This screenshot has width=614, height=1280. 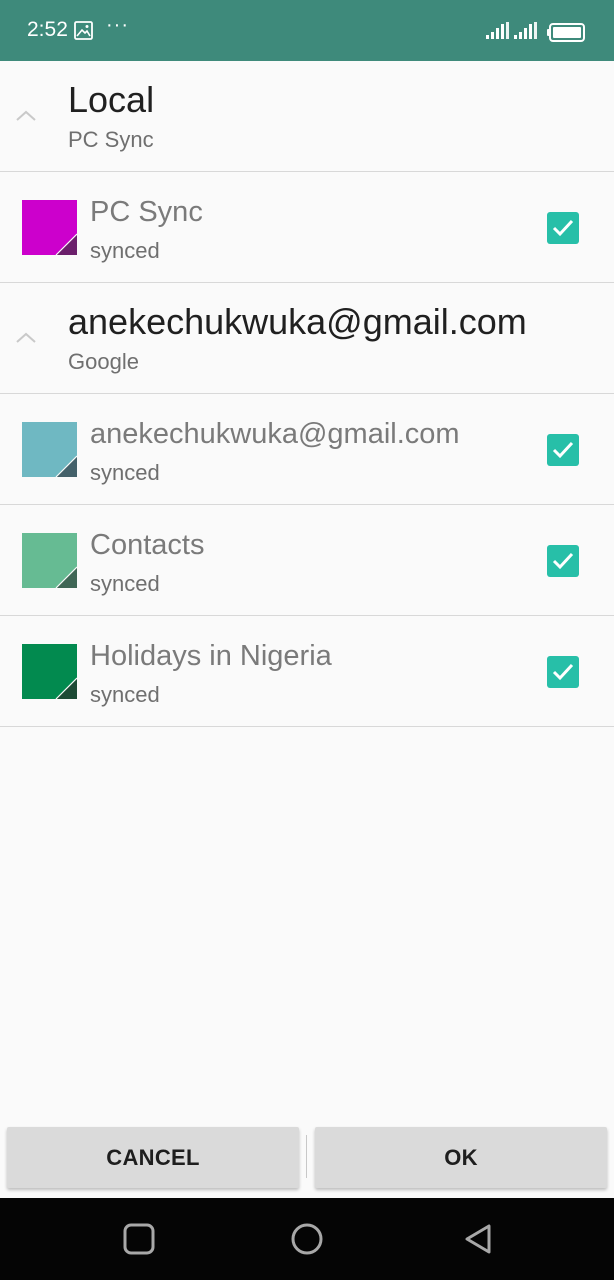 I want to click on group-title: anekechukwuka@gmail.com, so click(x=297, y=321).